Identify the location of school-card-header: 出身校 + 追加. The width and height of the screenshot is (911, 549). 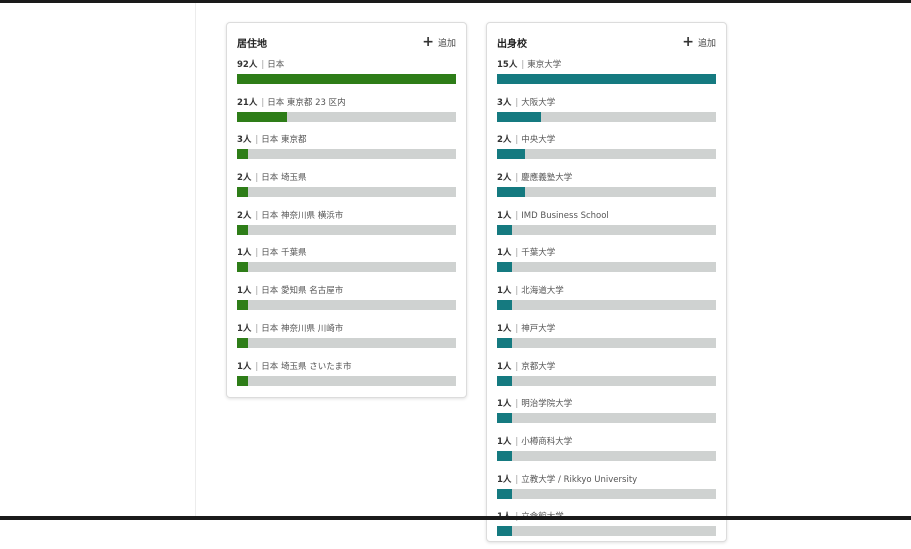
(606, 42).